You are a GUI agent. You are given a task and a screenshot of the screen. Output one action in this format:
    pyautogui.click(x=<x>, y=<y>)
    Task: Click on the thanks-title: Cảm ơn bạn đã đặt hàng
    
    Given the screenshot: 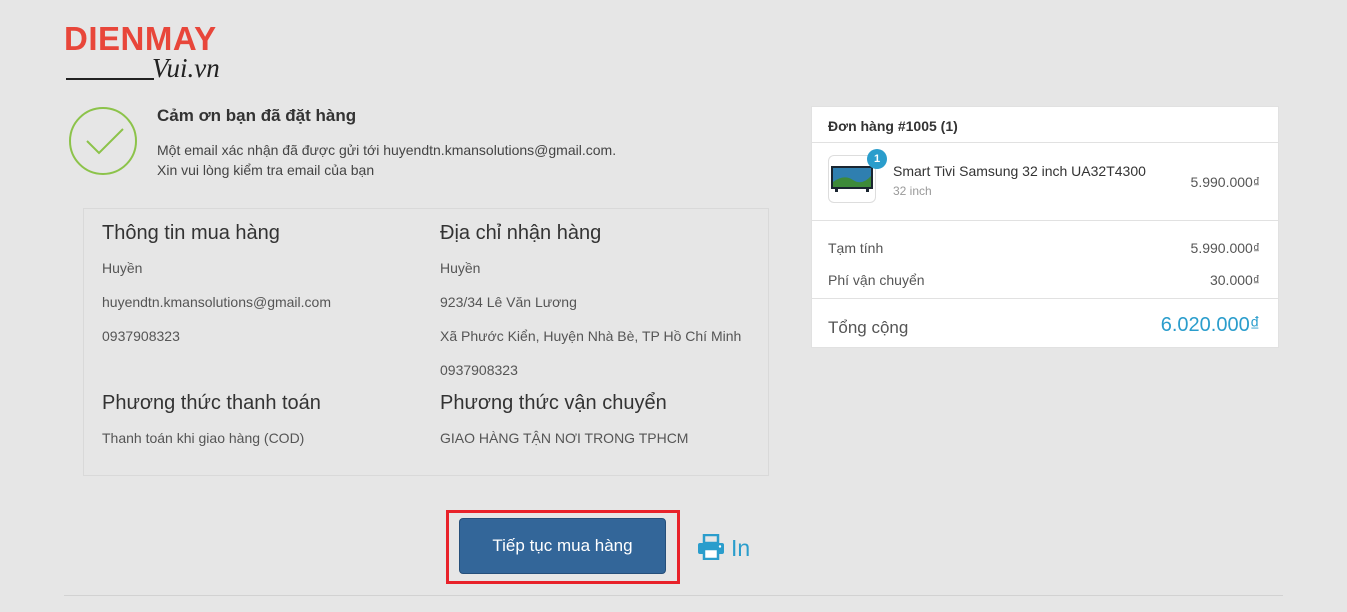 What is the action you would take?
    pyautogui.click(x=257, y=115)
    